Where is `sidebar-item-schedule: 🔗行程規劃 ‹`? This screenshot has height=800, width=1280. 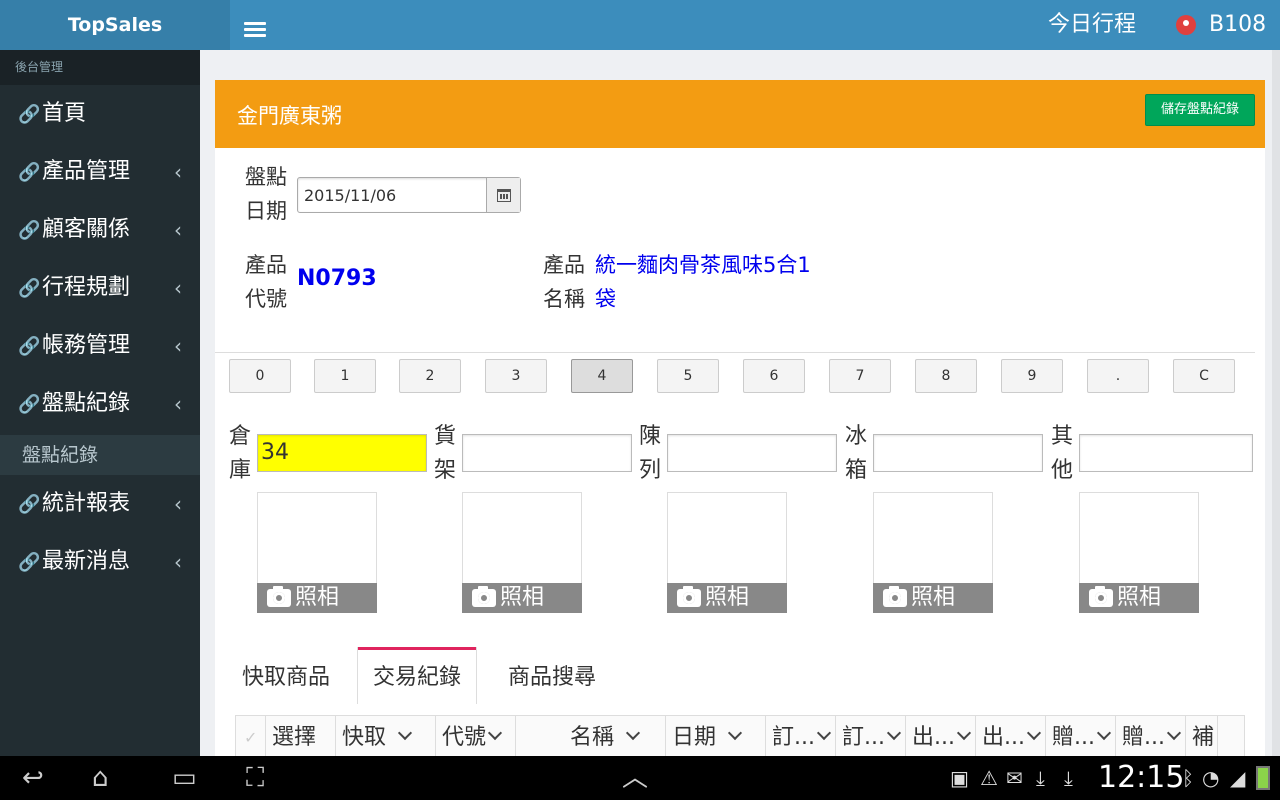
sidebar-item-schedule: 🔗行程規劃 ‹ is located at coordinates (100, 288).